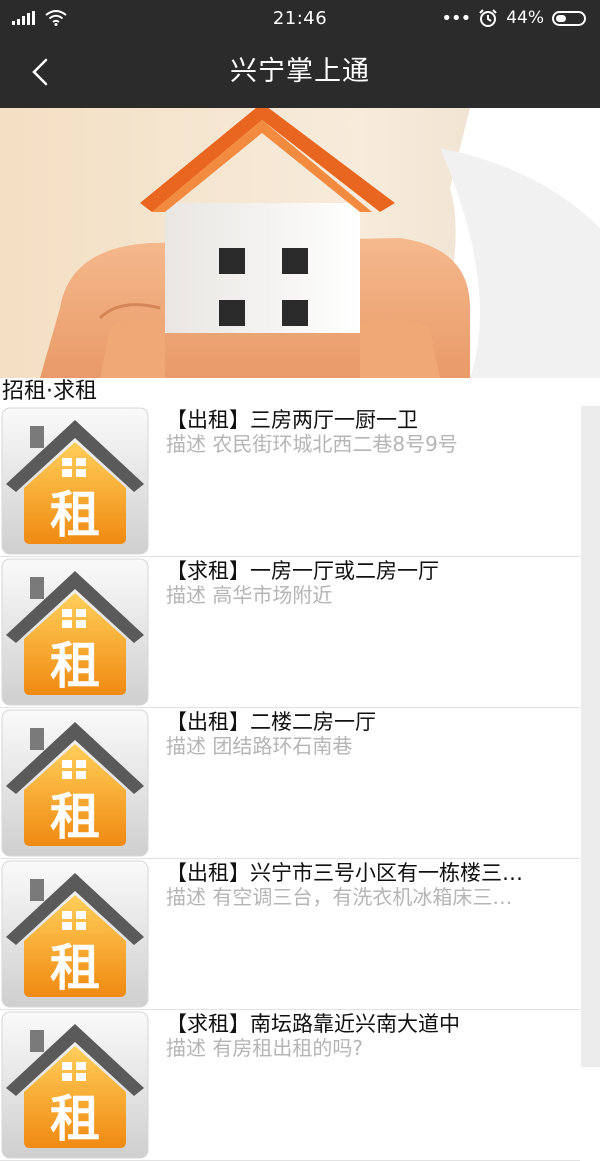  Describe the element at coordinates (525, 18) in the screenshot. I see `battery-percent: 44%` at that location.